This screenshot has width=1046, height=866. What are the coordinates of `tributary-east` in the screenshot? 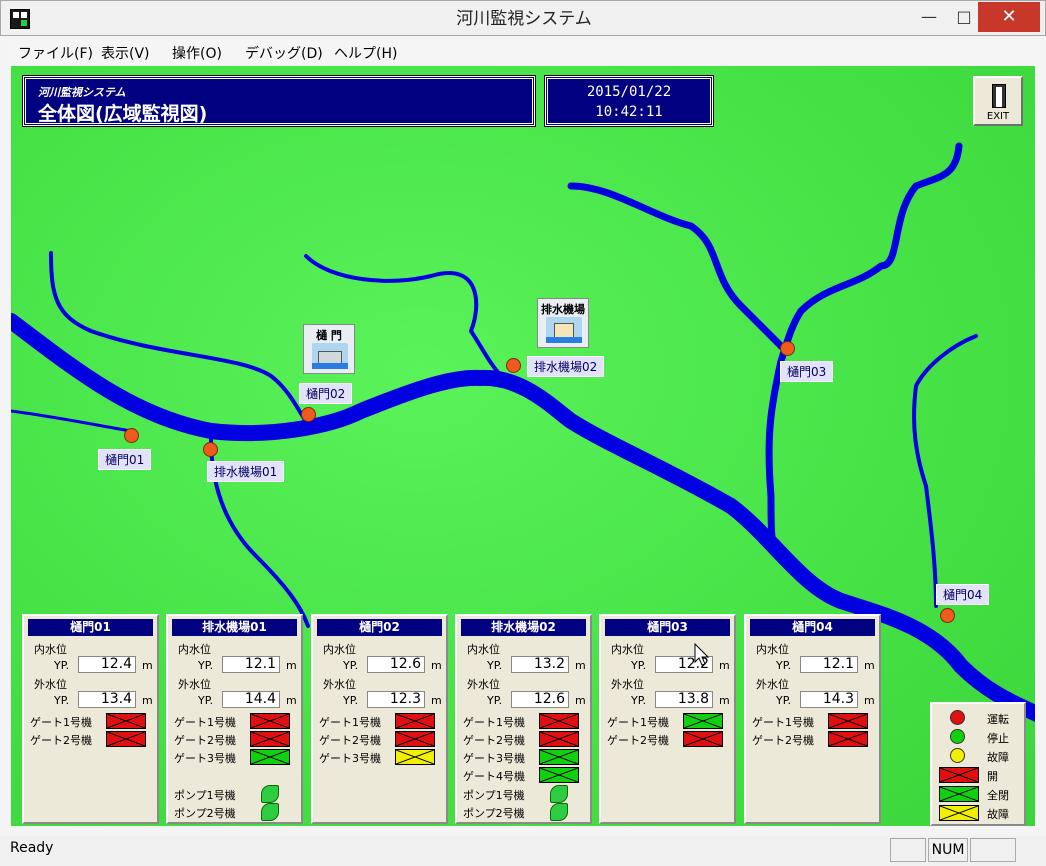 It's located at (945, 471).